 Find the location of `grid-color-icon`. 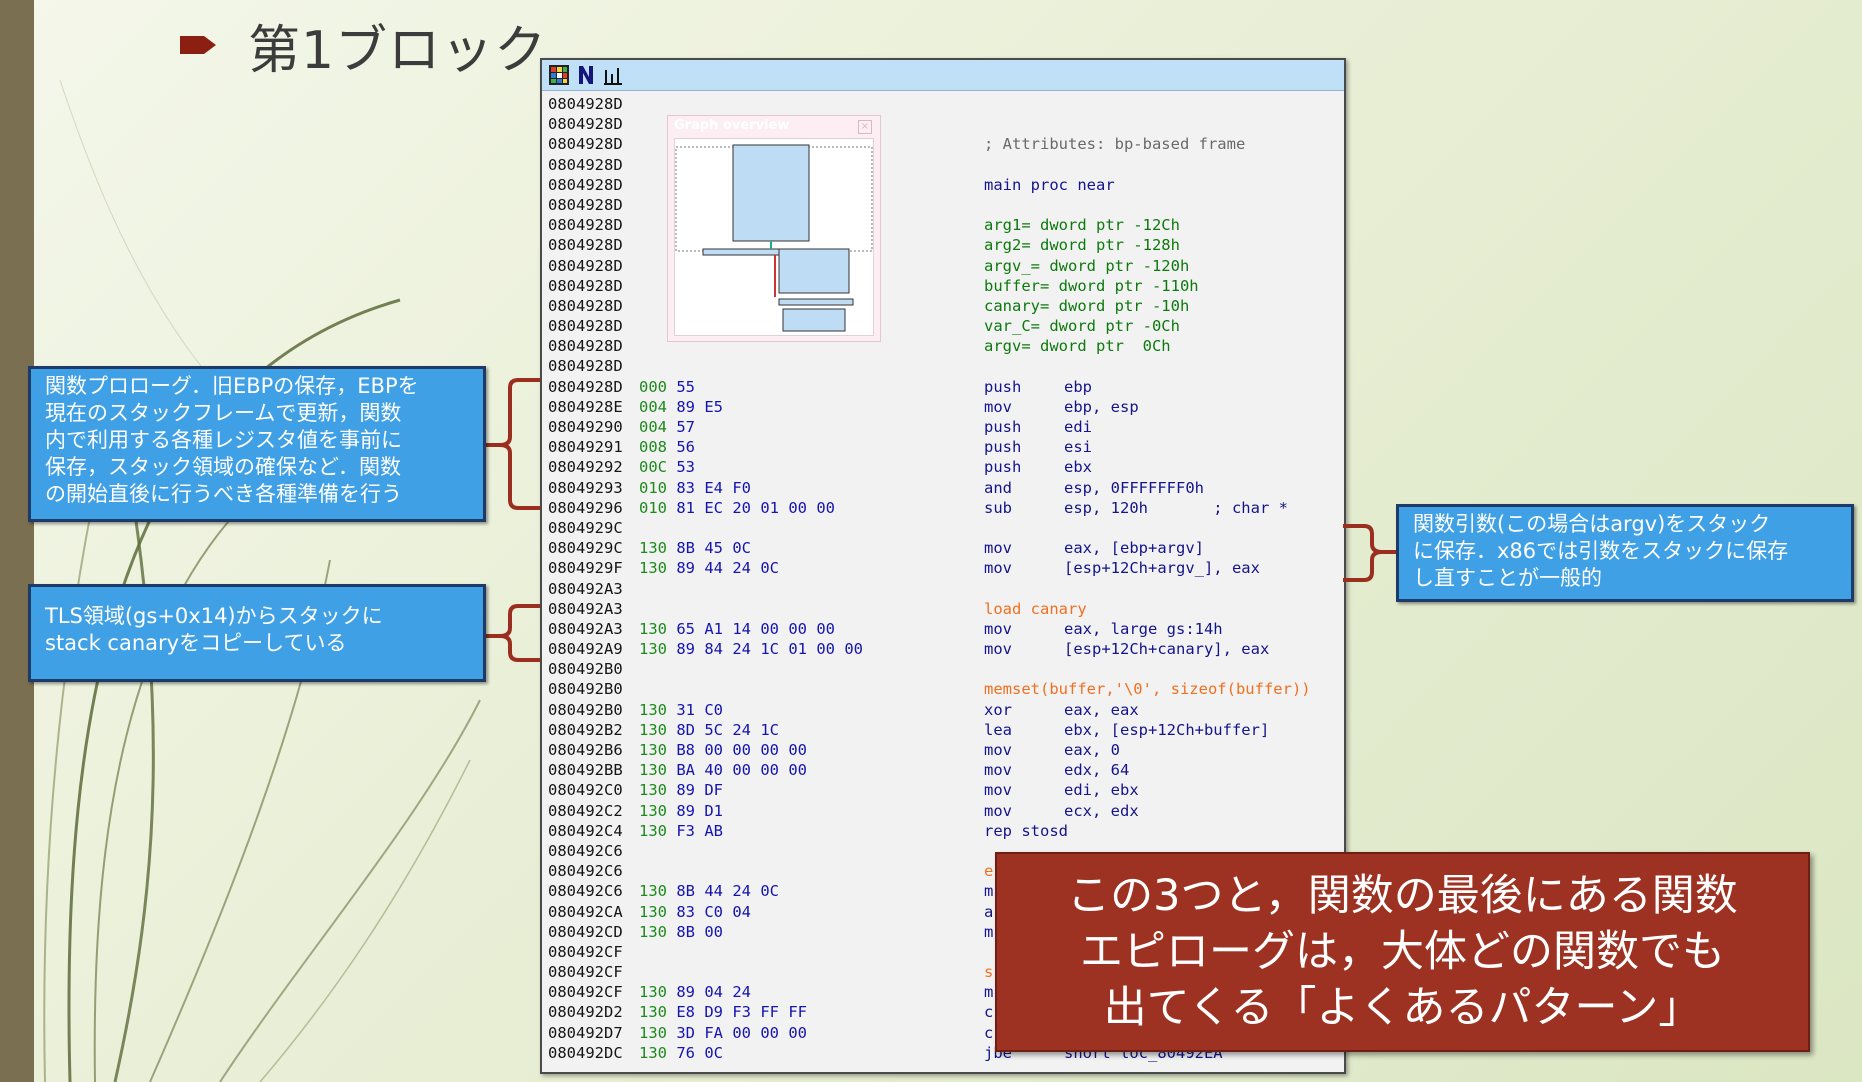

grid-color-icon is located at coordinates (559, 75).